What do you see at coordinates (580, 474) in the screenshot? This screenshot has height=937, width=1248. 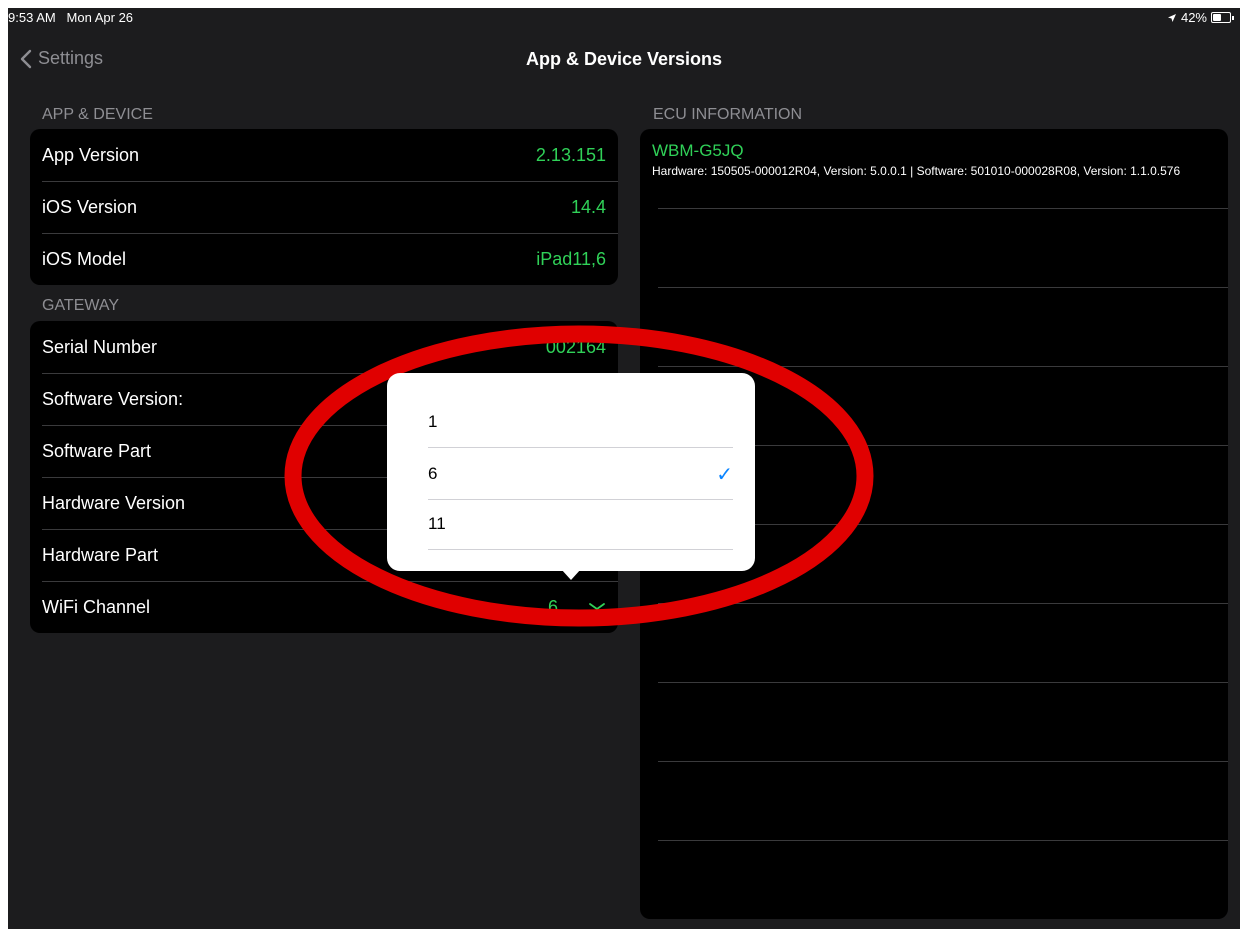 I see `channel-option-6: 6 ✓` at bounding box center [580, 474].